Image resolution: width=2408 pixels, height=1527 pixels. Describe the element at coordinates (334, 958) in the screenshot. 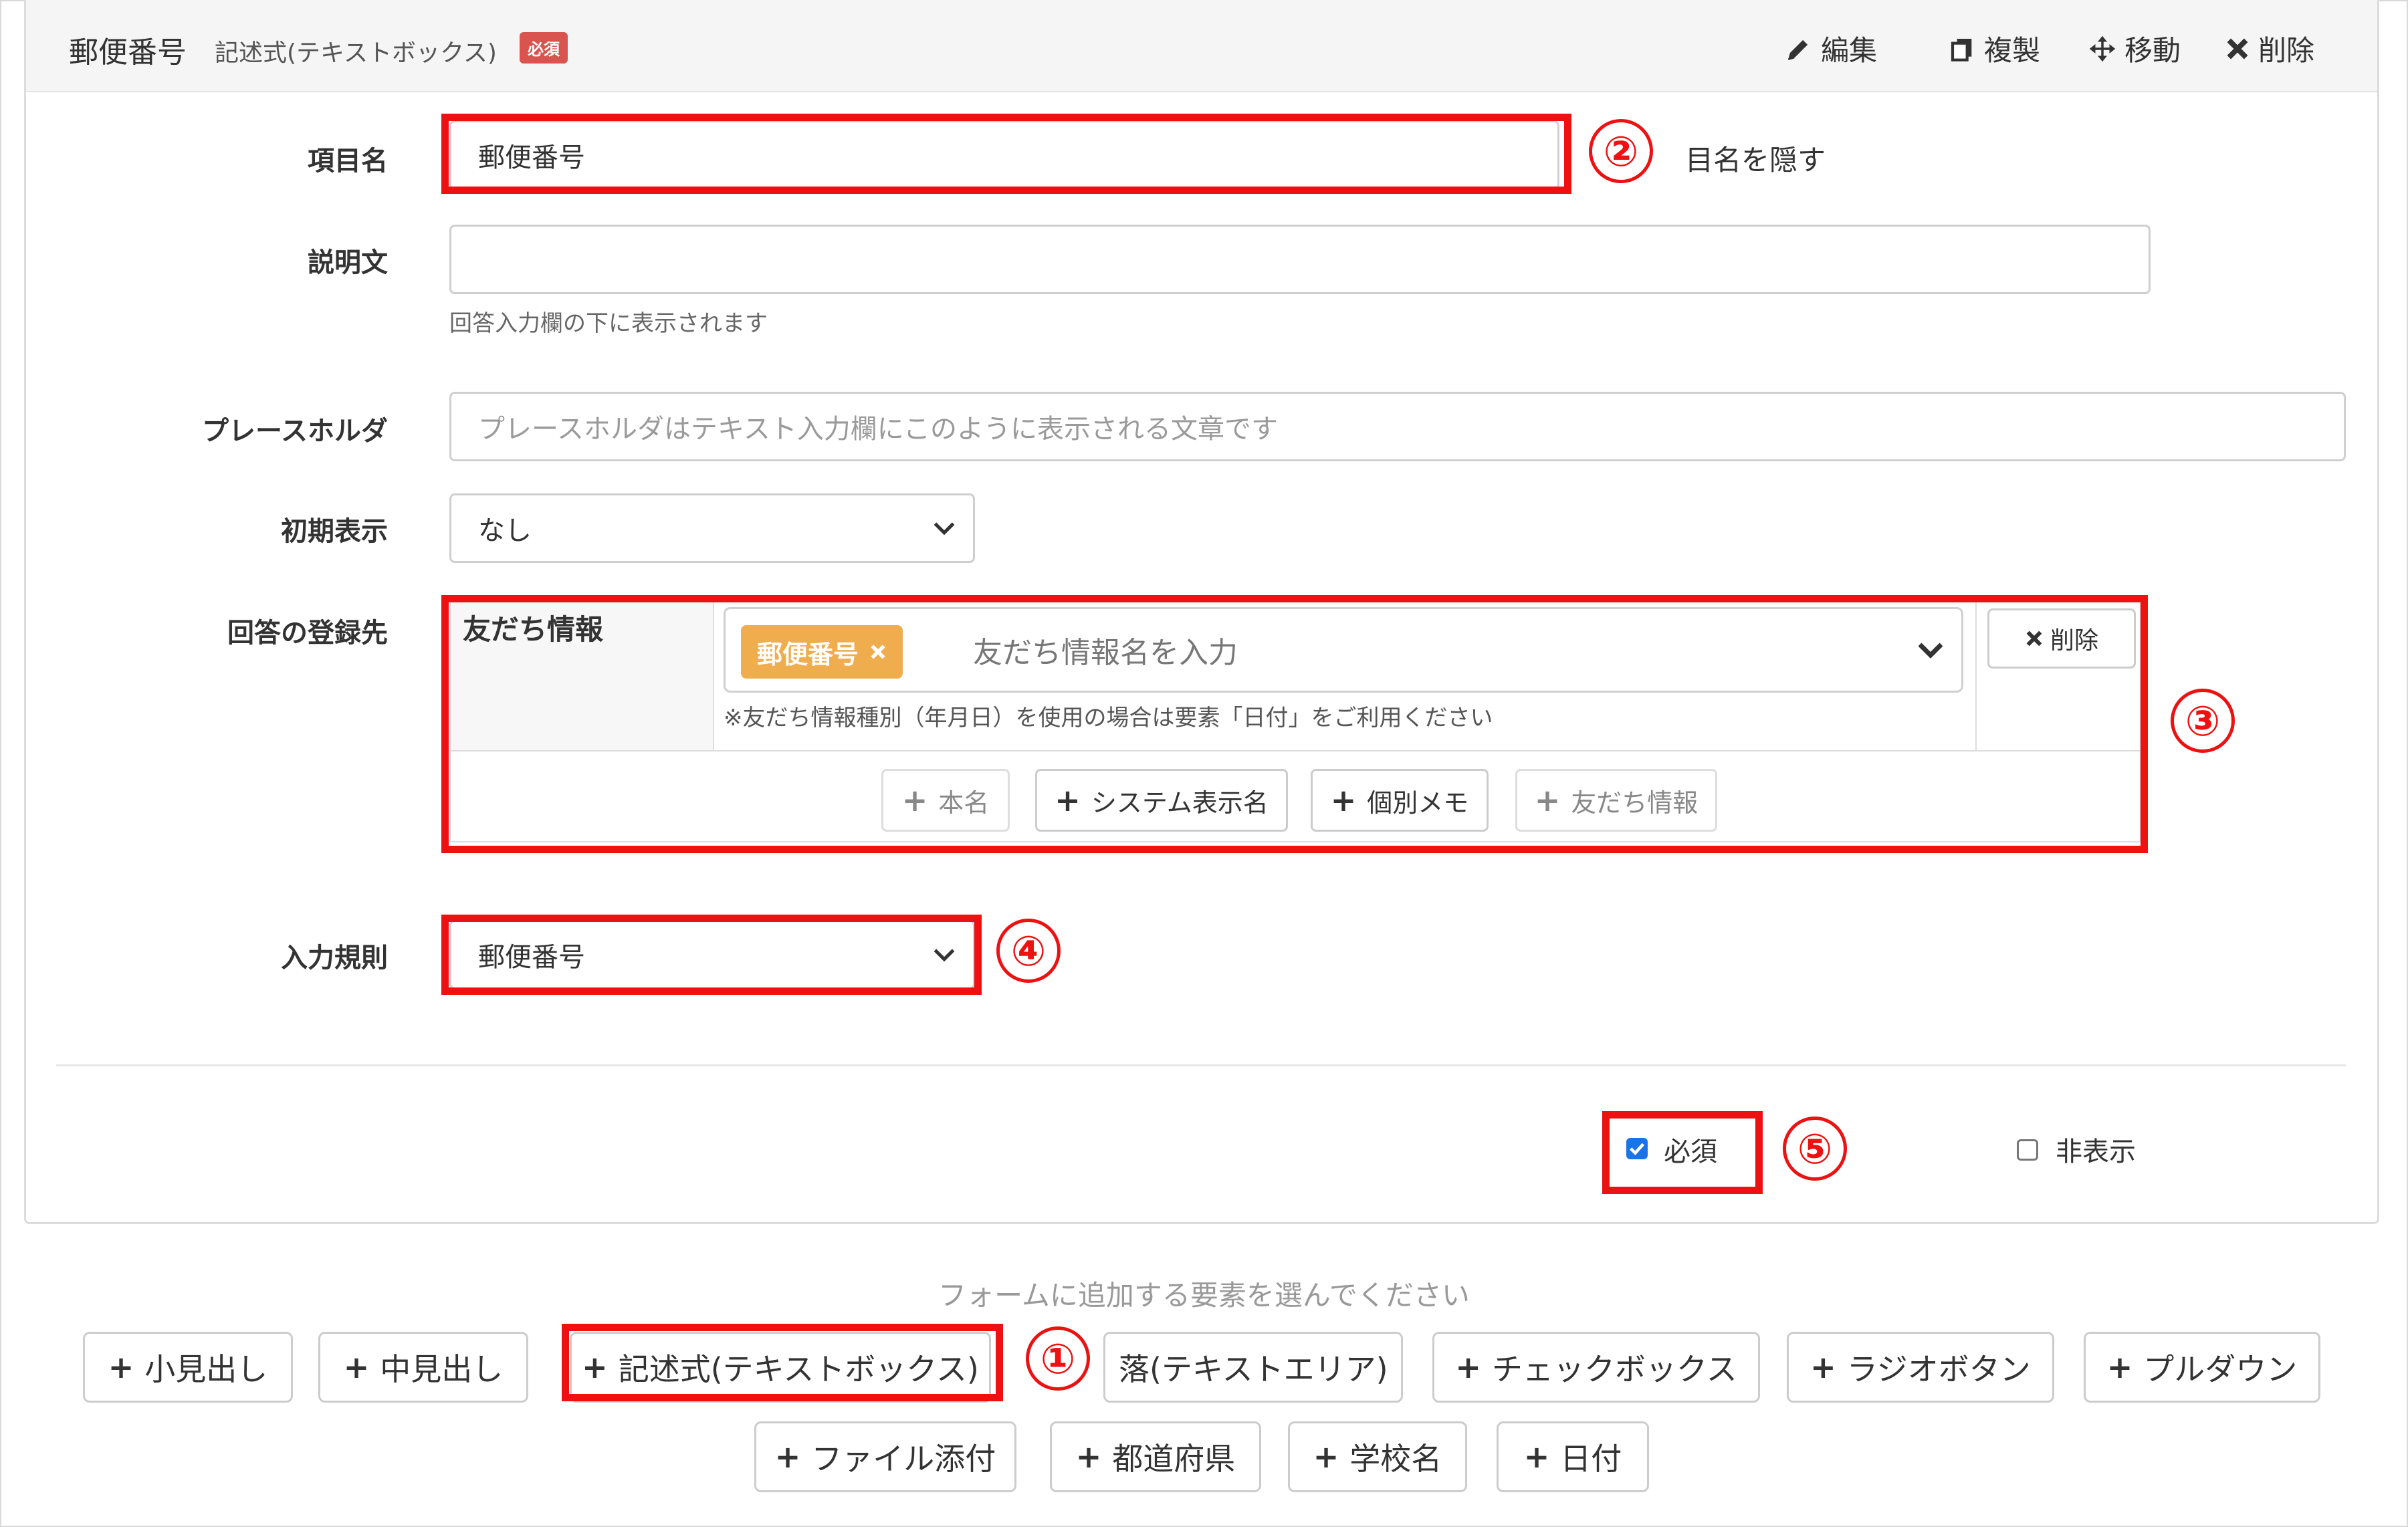

I see `input-rule-label: 入力規則` at that location.